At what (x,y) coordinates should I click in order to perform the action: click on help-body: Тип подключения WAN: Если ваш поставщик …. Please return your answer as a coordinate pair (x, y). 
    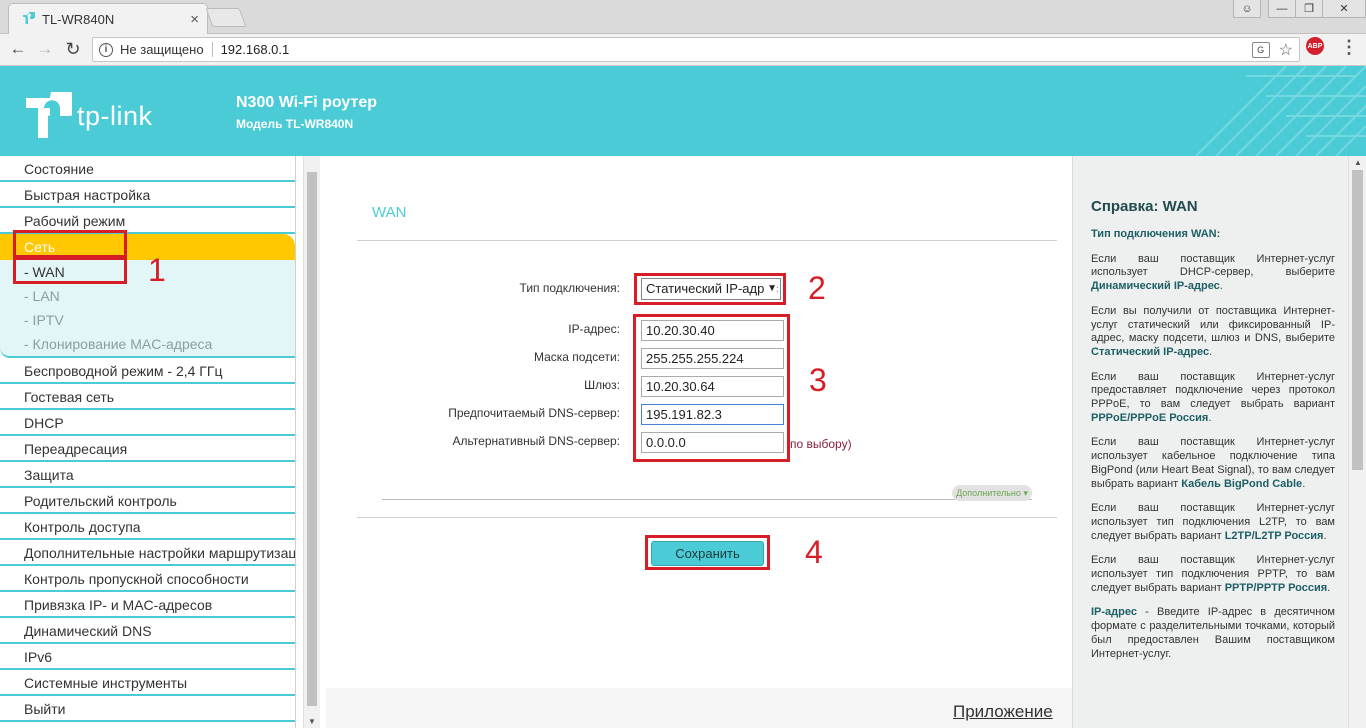
    Looking at the image, I should click on (1213, 444).